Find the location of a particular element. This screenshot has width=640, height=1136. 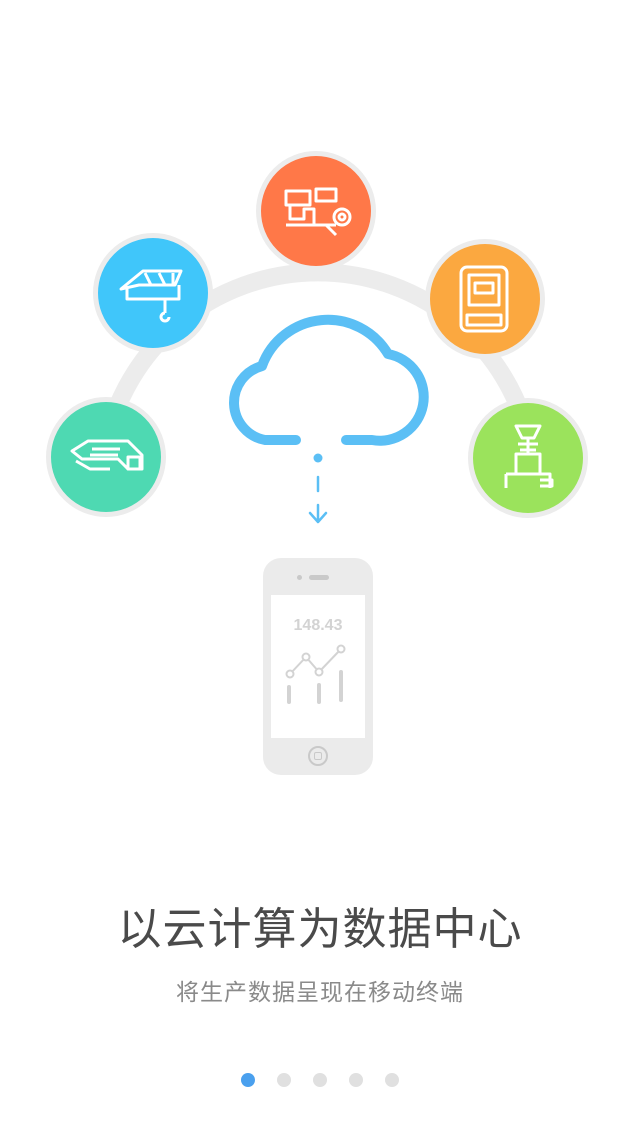

phone-home-button is located at coordinates (318, 756).